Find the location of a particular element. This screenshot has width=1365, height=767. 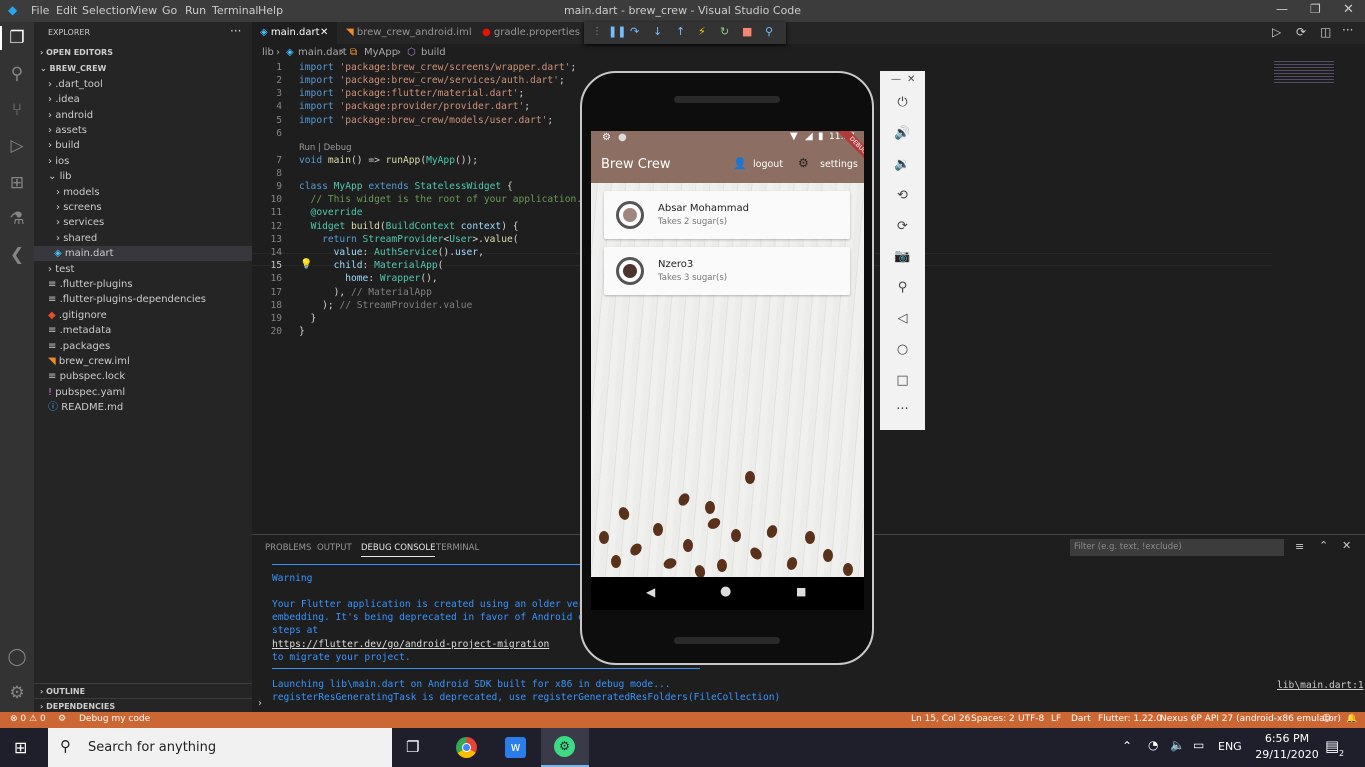

menu-edit: Edit is located at coordinates (66, 10).